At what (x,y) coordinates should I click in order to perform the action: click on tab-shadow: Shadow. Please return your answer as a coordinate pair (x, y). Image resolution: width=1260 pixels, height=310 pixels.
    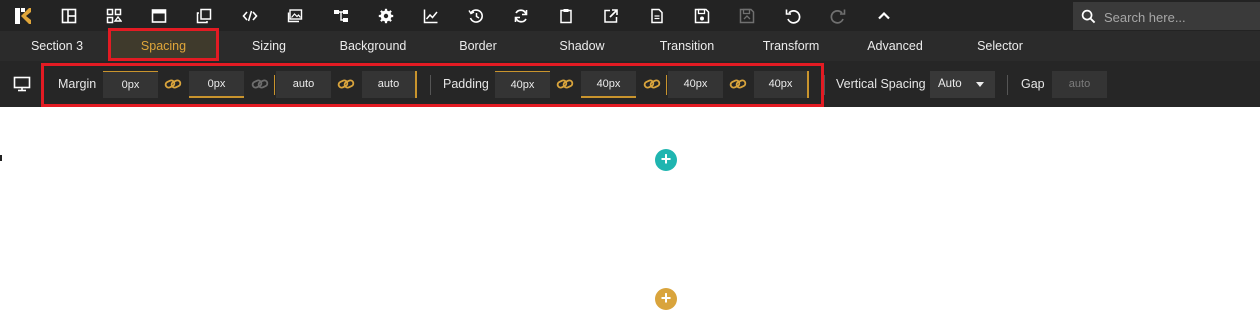
    Looking at the image, I should click on (582, 46).